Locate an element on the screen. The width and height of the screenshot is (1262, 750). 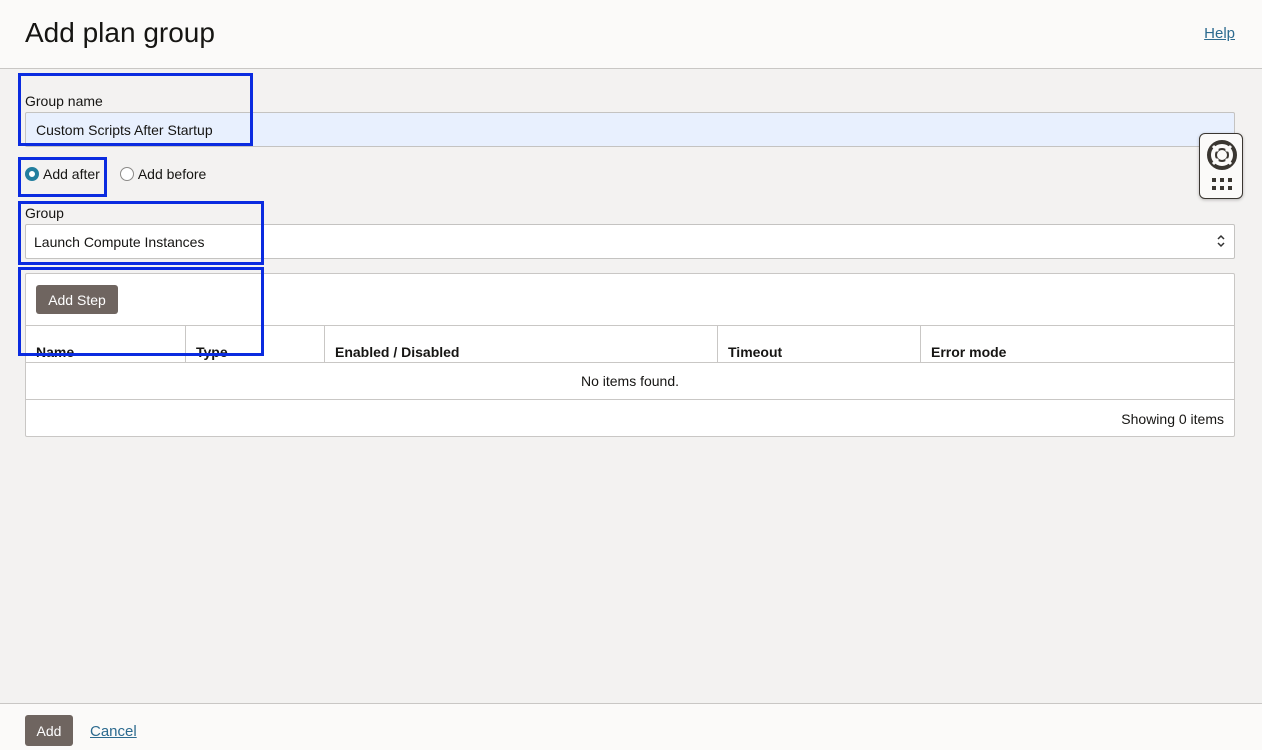
group-name-label: Group name is located at coordinates (64, 101).